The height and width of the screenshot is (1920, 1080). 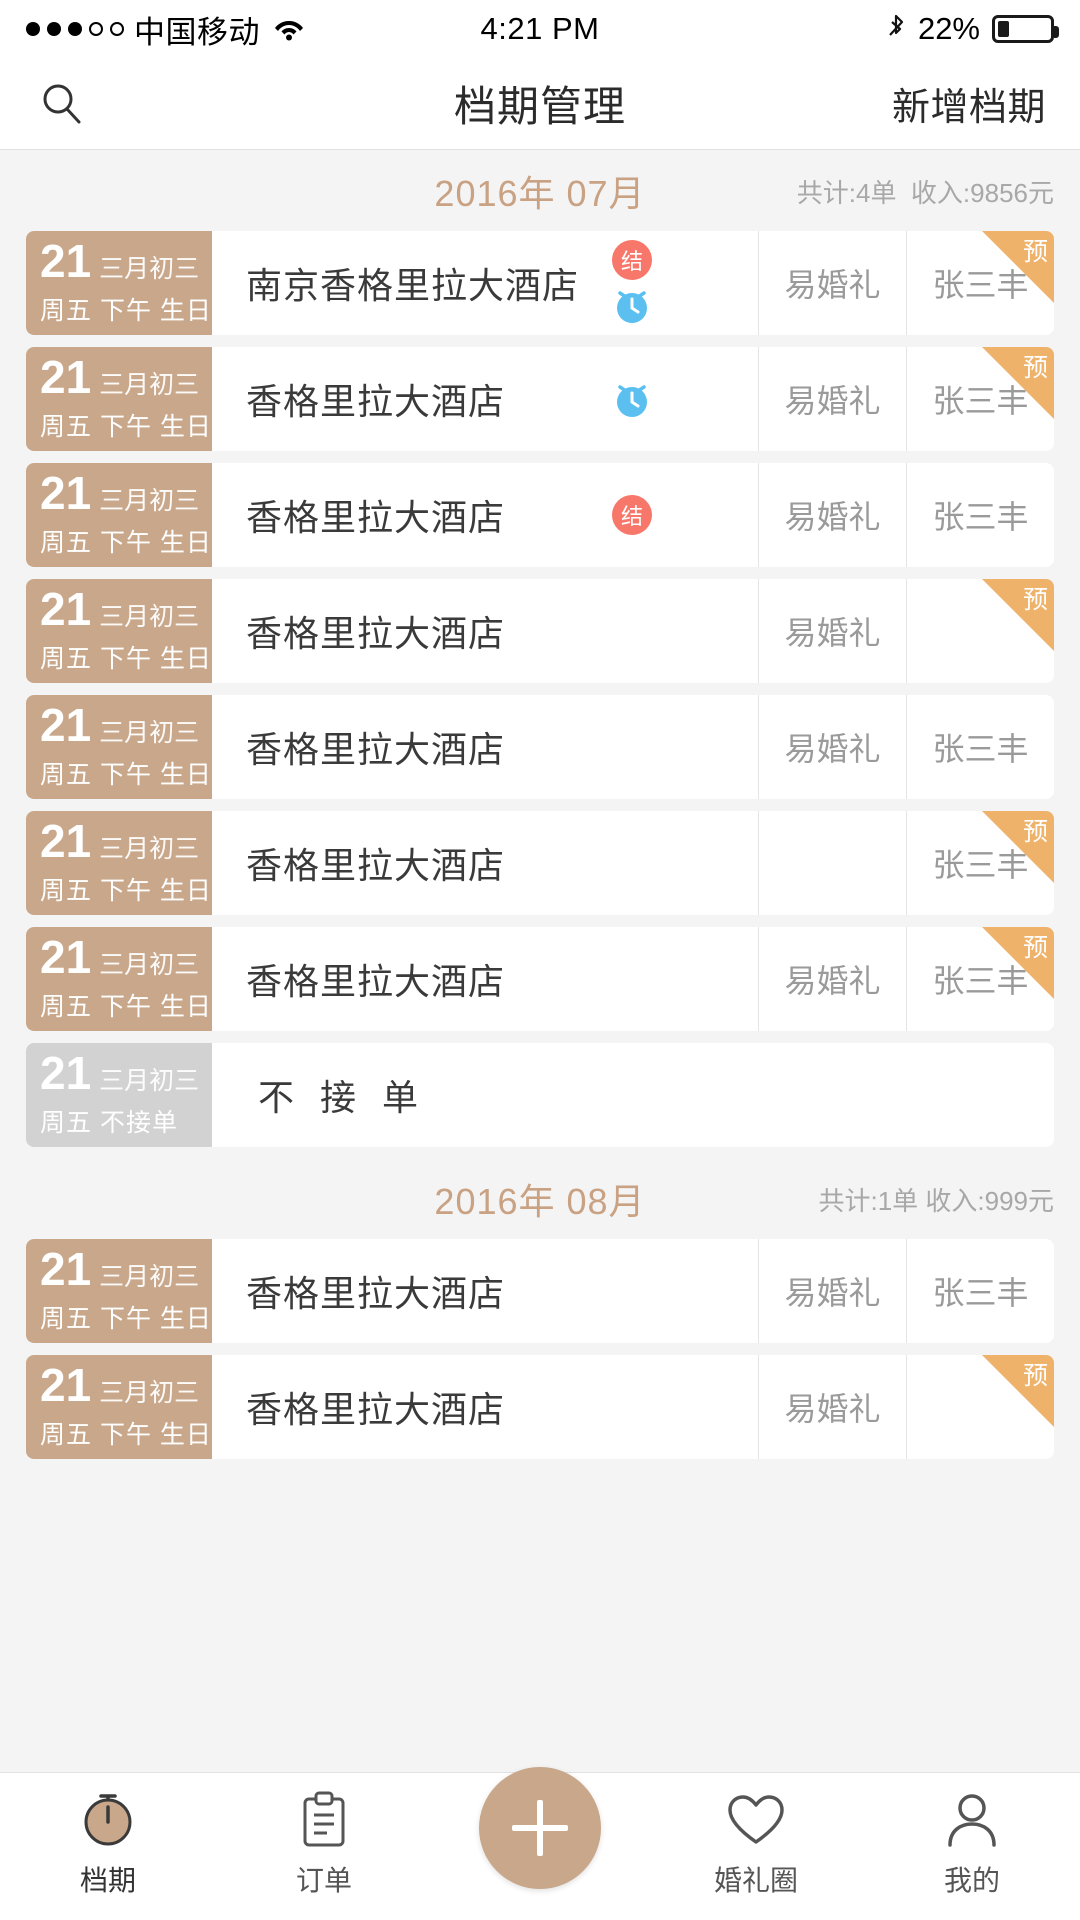 I want to click on status-bar: 中国移动 4:21 PM 22%, so click(x=540, y=29).